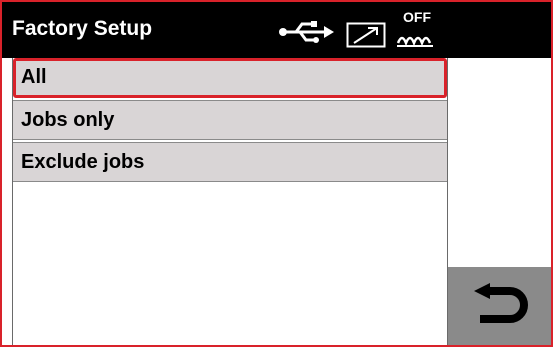  Describe the element at coordinates (414, 41) in the screenshot. I see `heater-waves-icon` at that location.